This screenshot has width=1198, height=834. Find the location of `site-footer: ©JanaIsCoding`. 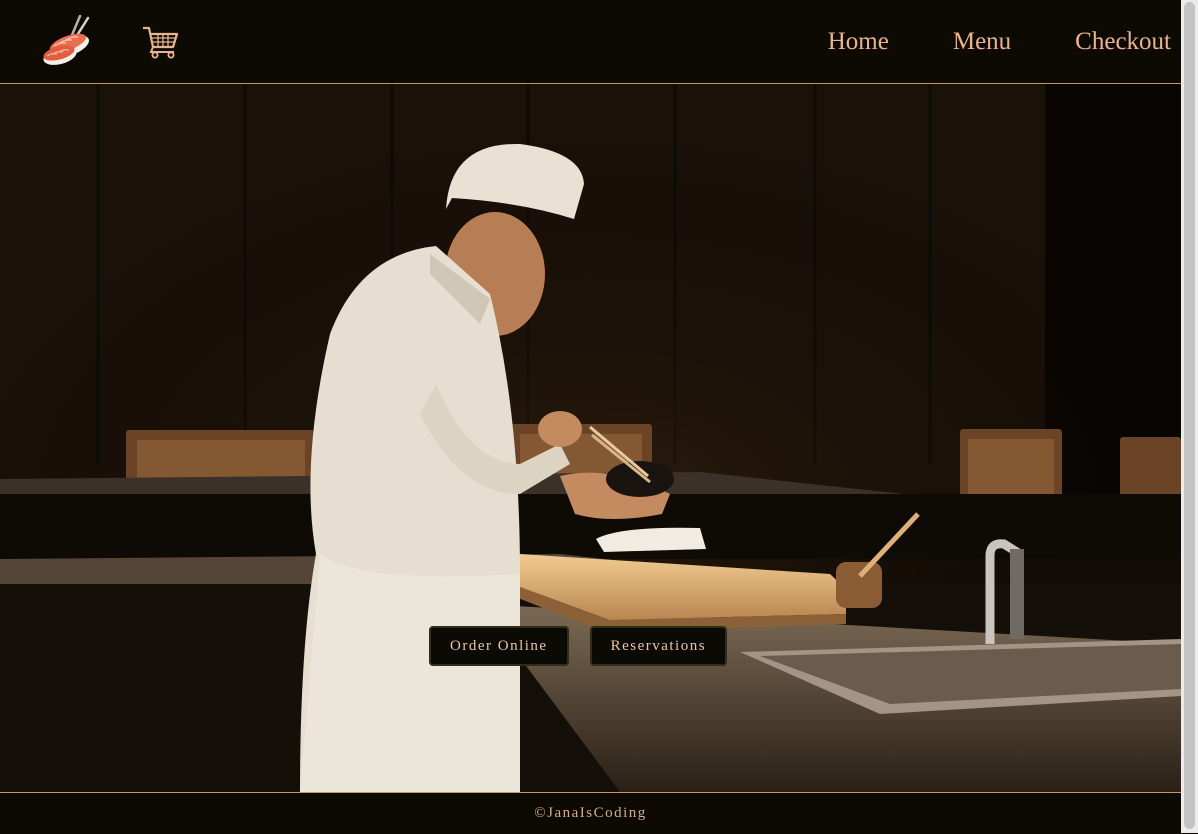

site-footer: ©JanaIsCoding is located at coordinates (590, 813).